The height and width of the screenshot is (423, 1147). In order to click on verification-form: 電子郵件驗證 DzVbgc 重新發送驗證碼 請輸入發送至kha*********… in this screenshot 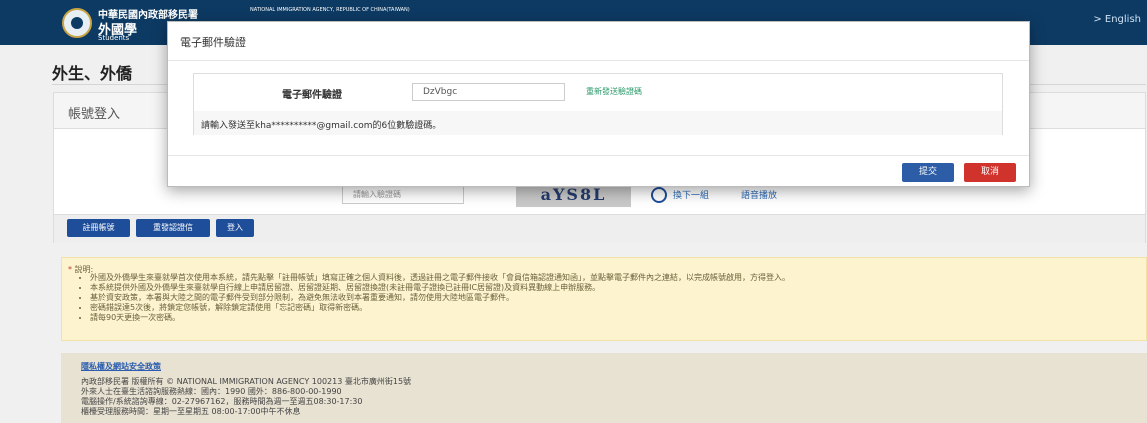, I will do `click(598, 104)`.